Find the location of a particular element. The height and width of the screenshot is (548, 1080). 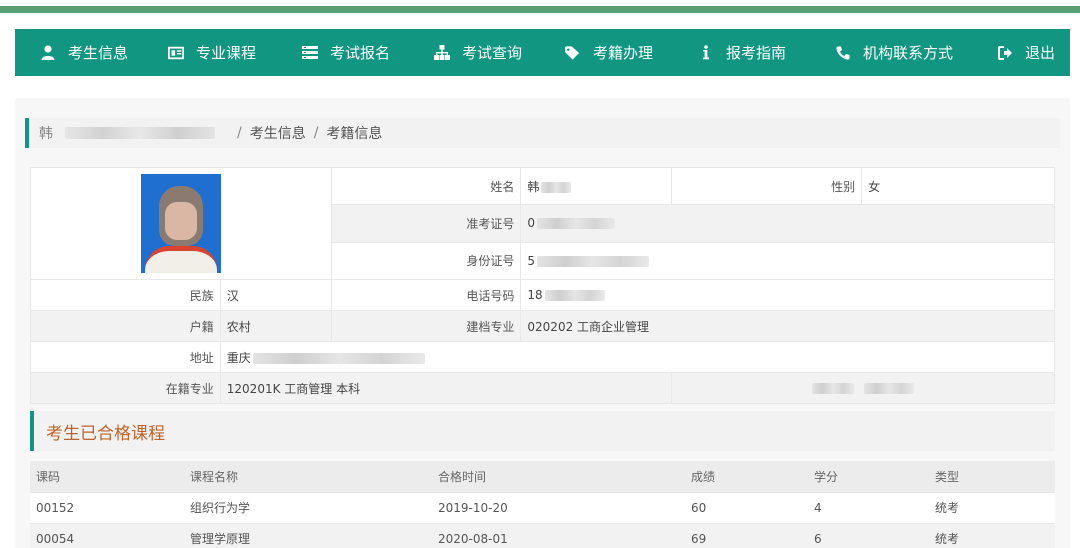

name-value: 韩 is located at coordinates (596, 186).